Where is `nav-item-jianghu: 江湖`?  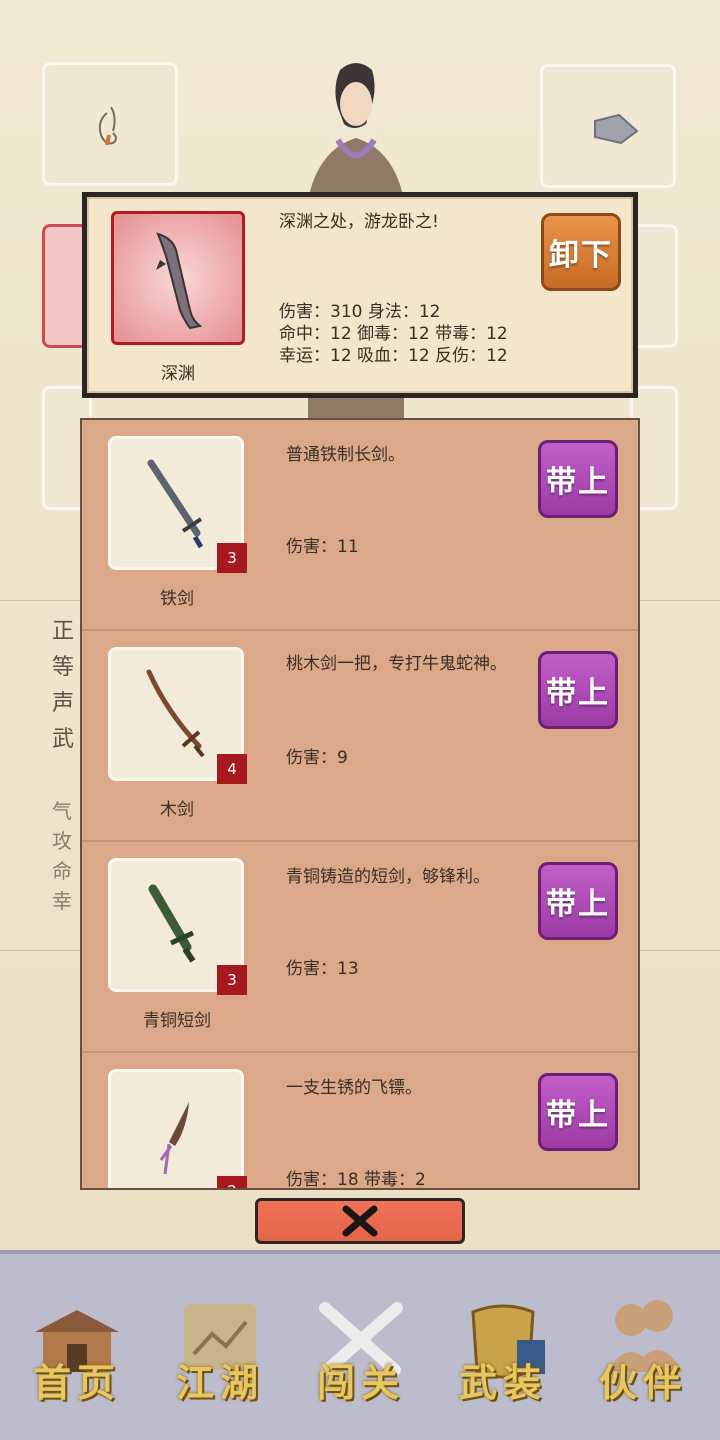
nav-item-jianghu: 江湖 is located at coordinates (220, 1349).